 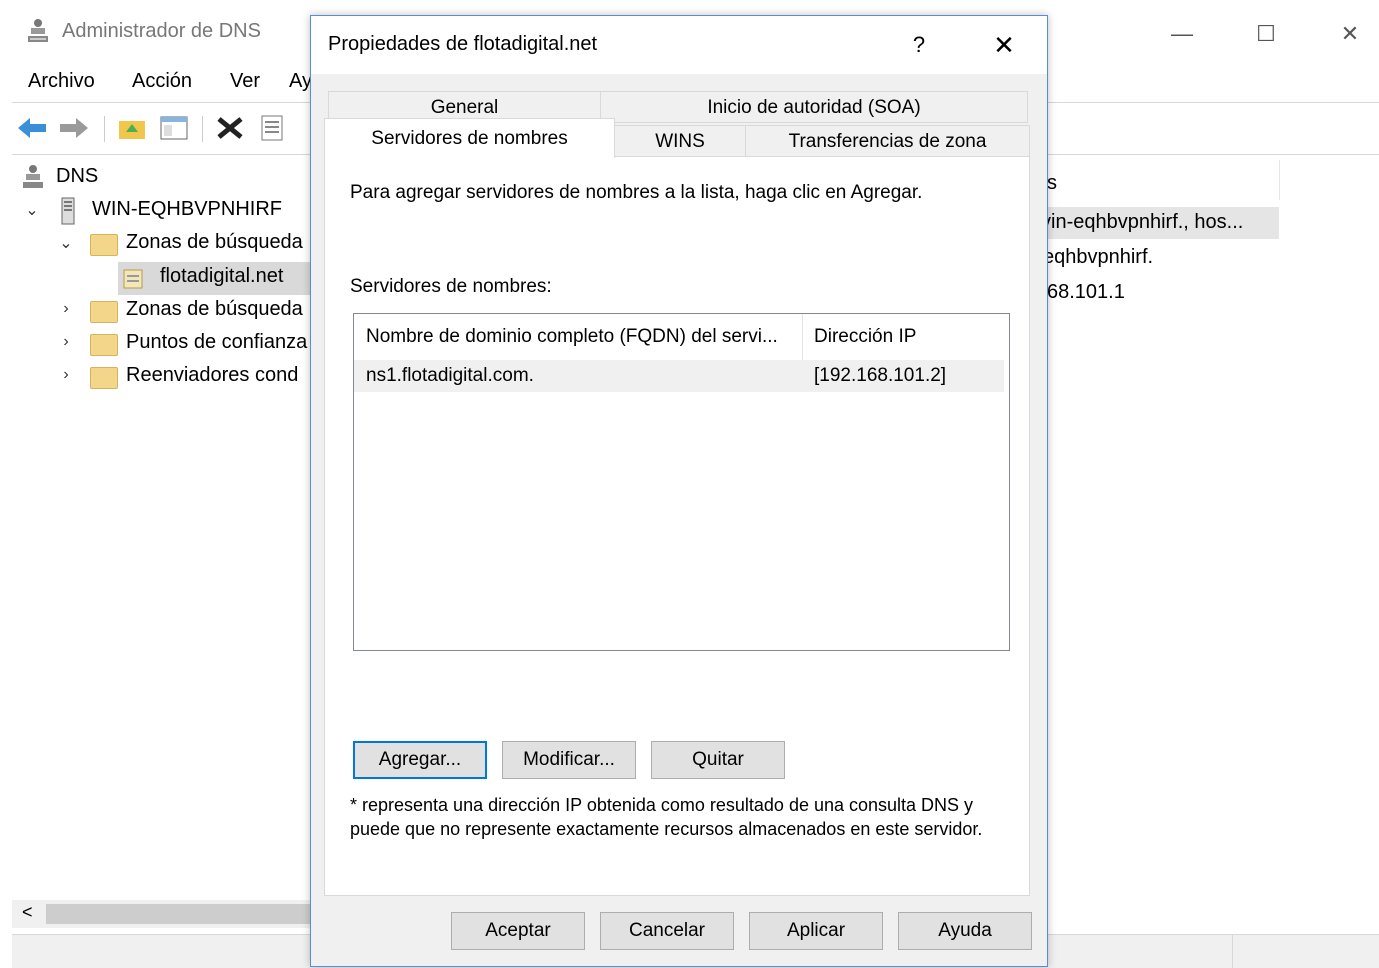 I want to click on column-header: s, so click(x=1052, y=183).